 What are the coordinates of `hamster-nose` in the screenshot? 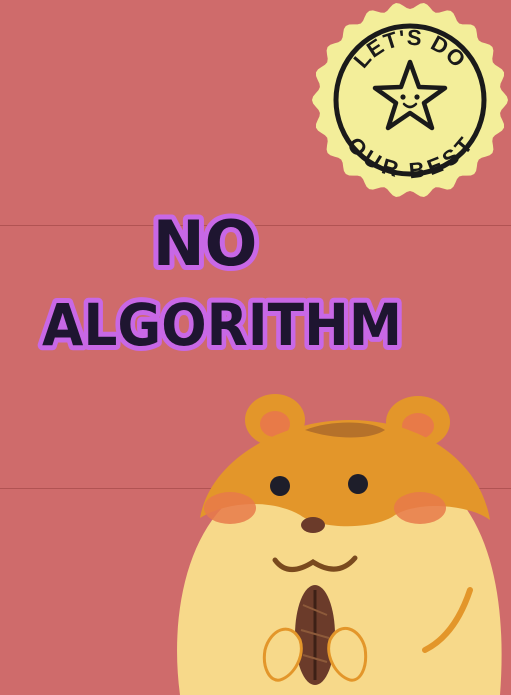 It's located at (313, 525).